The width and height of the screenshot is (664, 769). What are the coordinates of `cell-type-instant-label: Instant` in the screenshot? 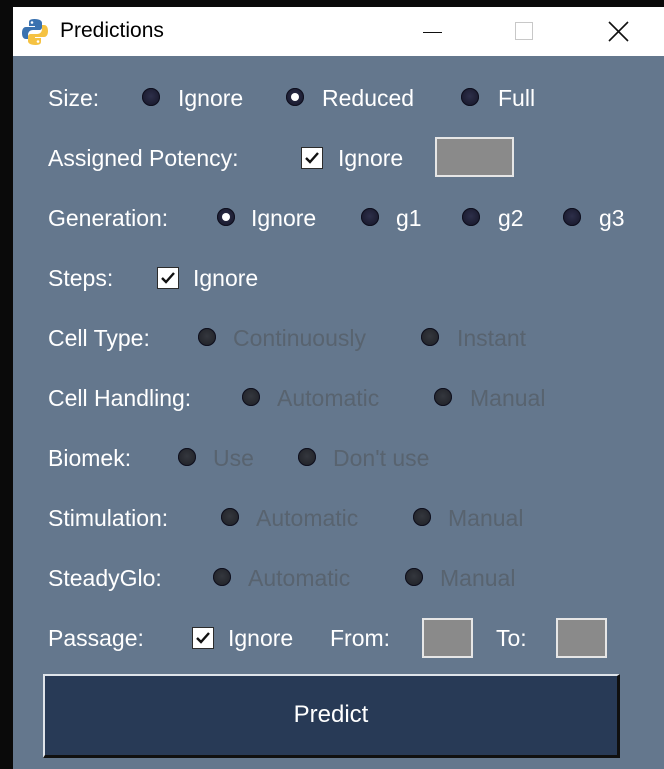 It's located at (491, 338).